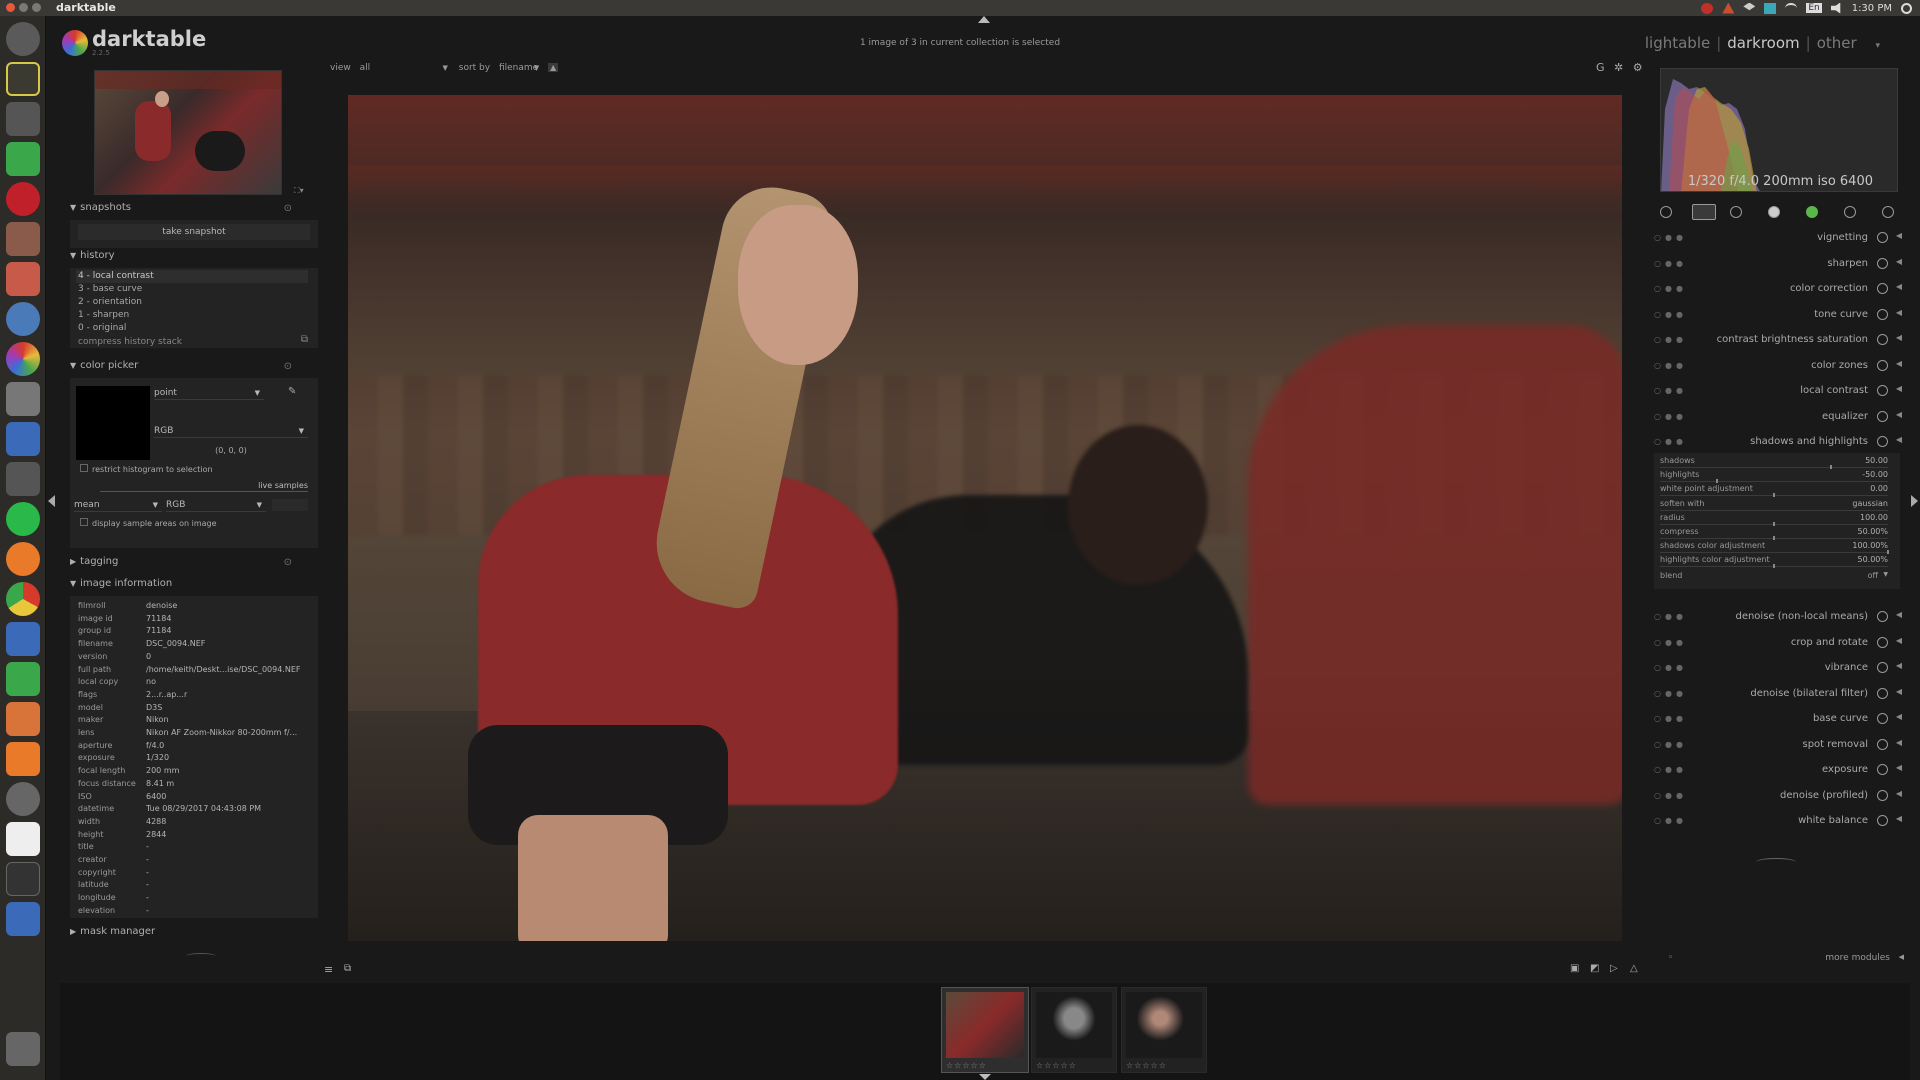 Image resolution: width=1920 pixels, height=1080 pixels. I want to click on crop-icon, so click(1882, 642).